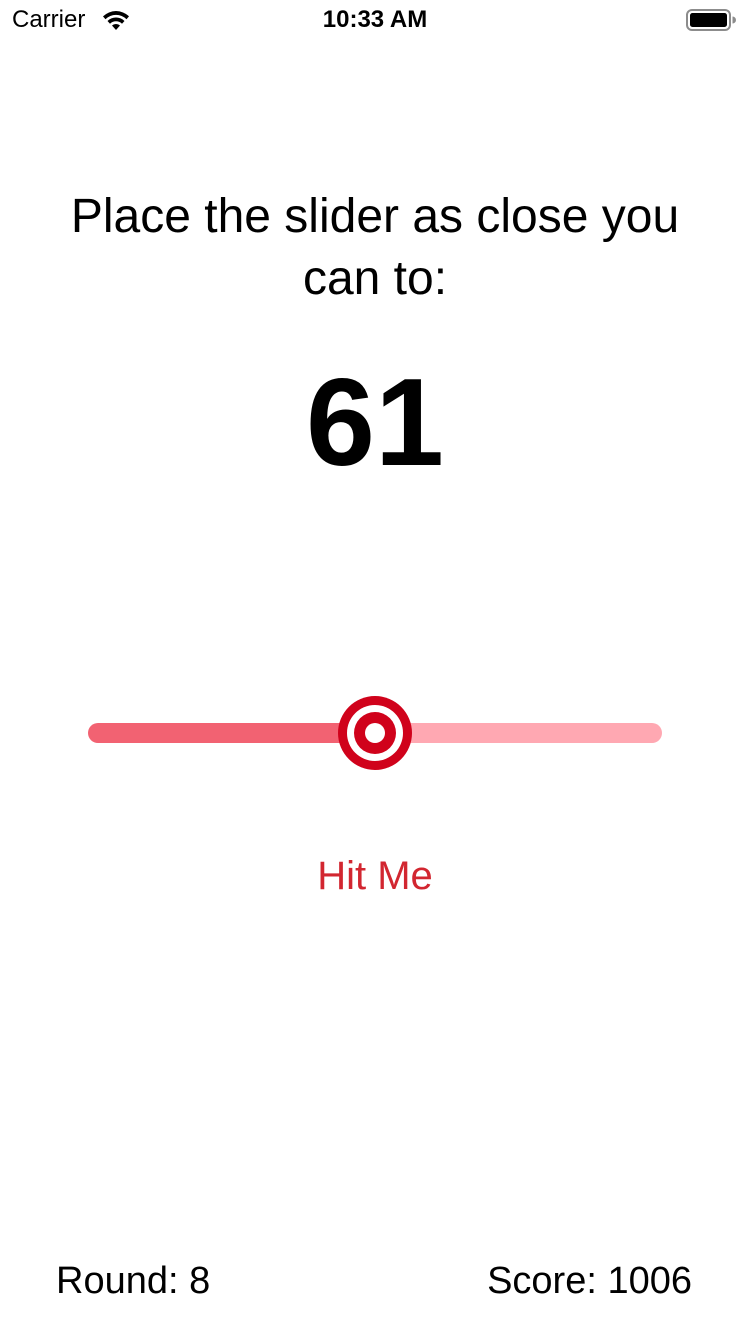 The height and width of the screenshot is (1334, 750). I want to click on guess-slider, so click(375, 733).